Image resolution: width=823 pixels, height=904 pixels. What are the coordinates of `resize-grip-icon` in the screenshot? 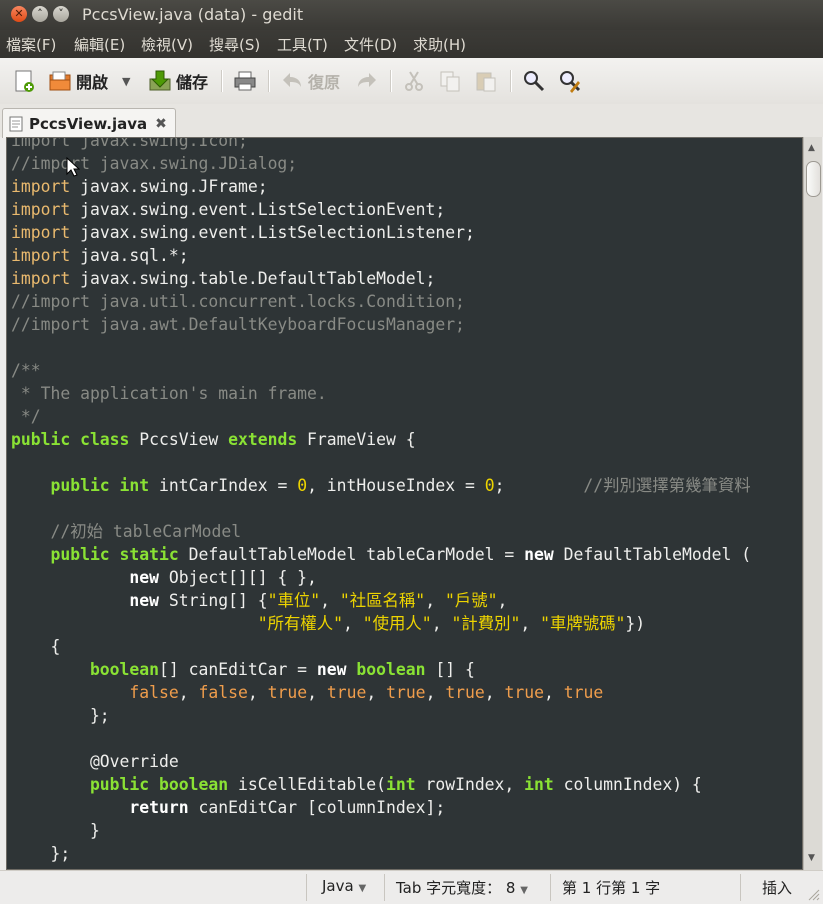 It's located at (813, 894).